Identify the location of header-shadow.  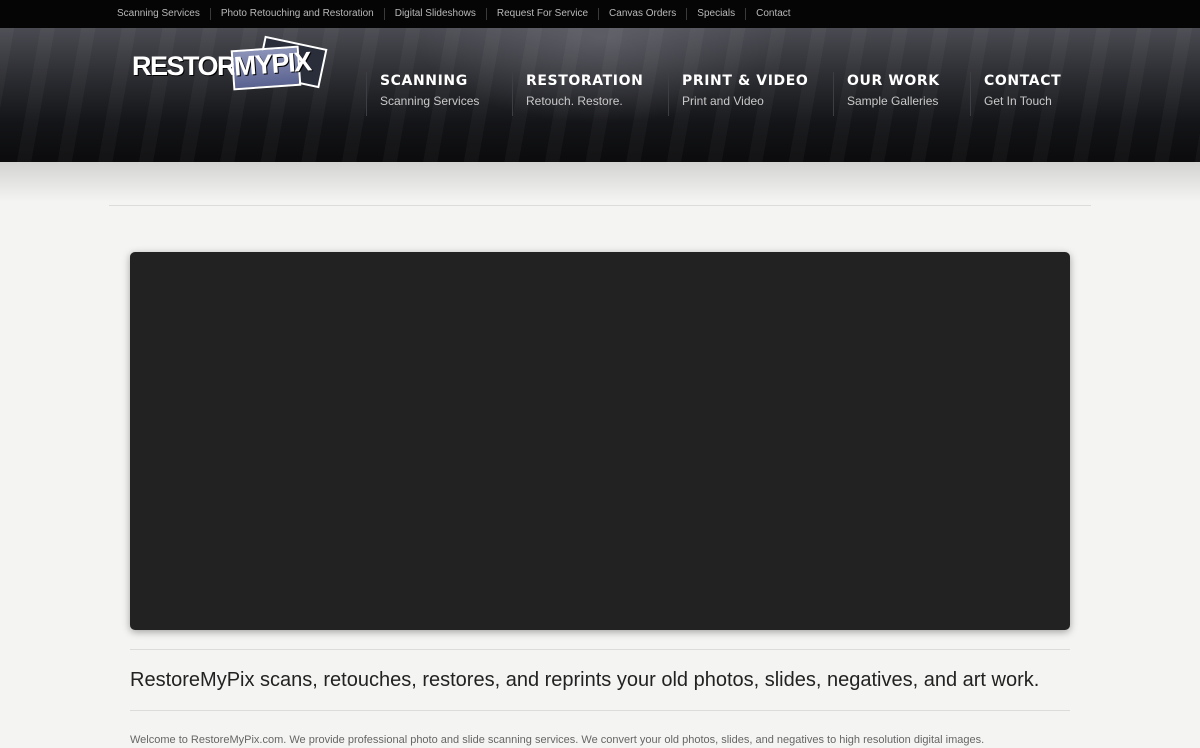
(600, 182).